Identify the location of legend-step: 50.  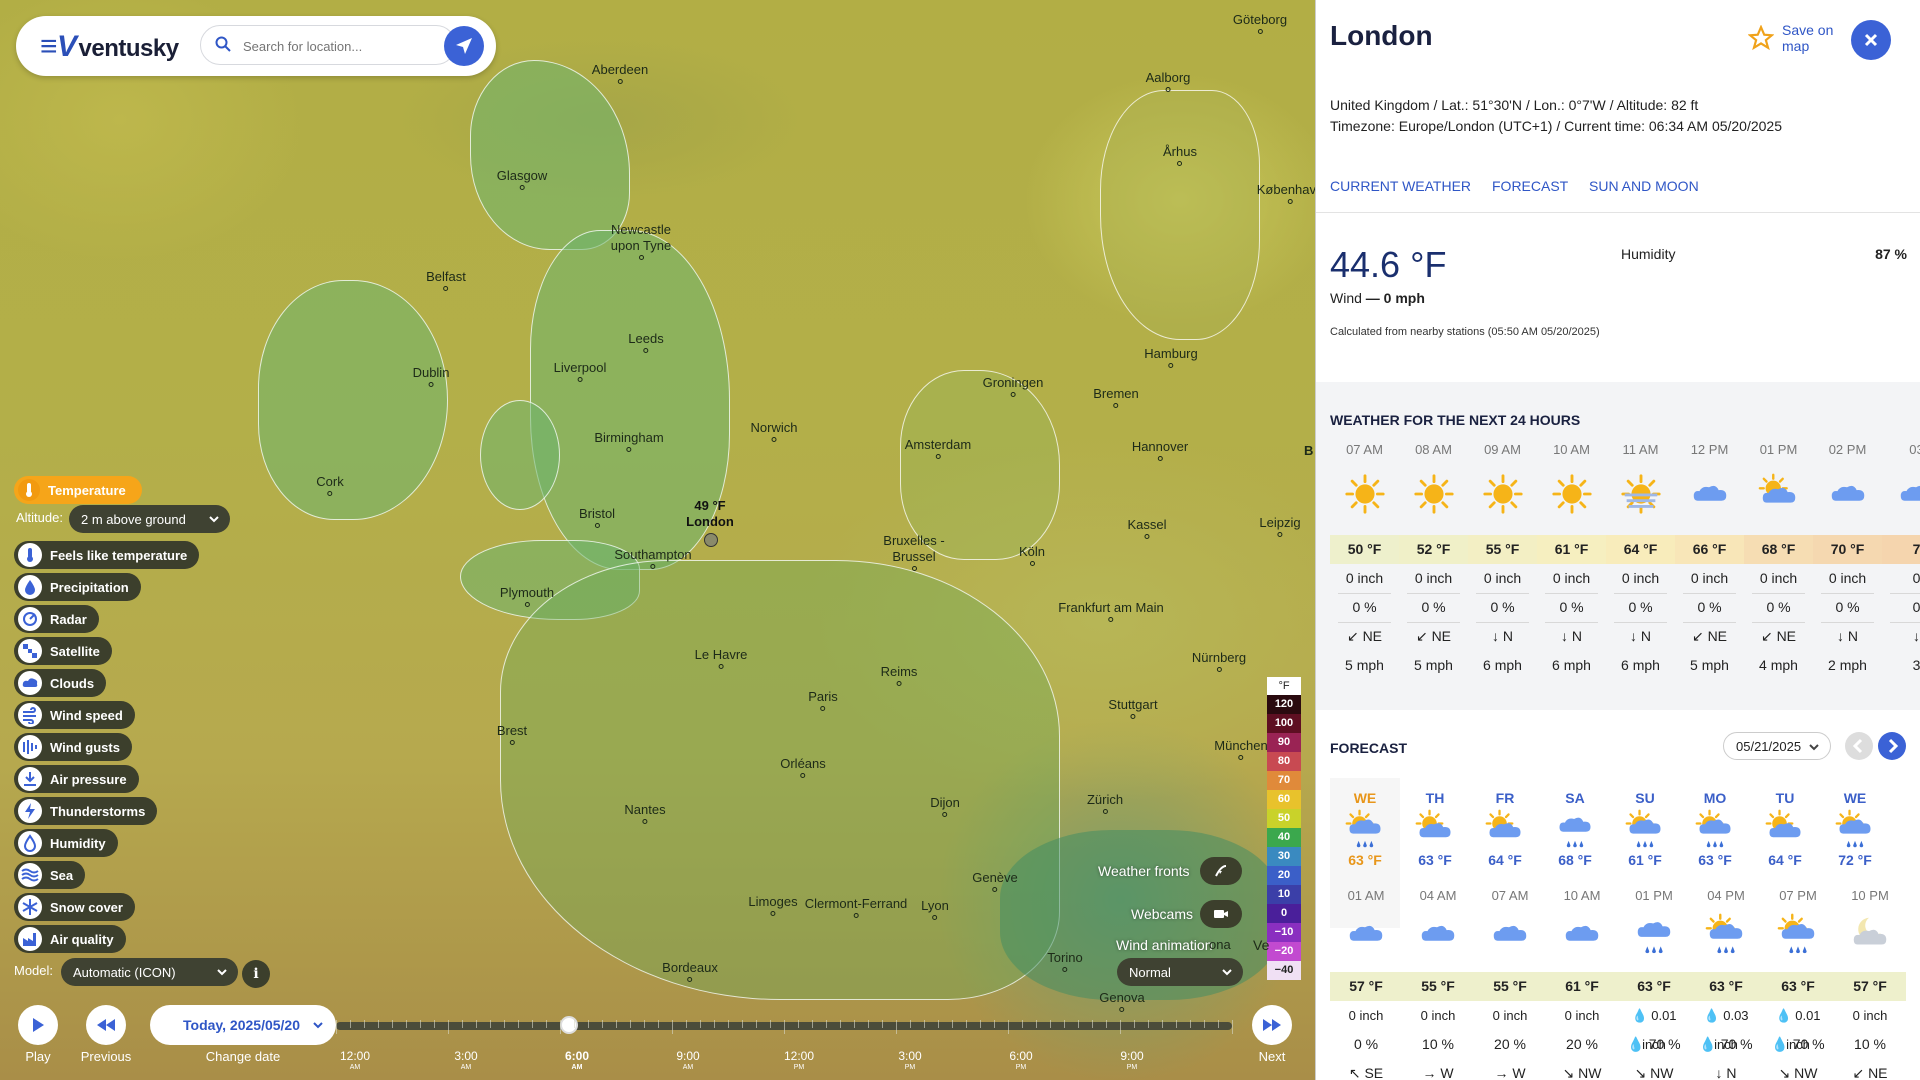
(1284, 818).